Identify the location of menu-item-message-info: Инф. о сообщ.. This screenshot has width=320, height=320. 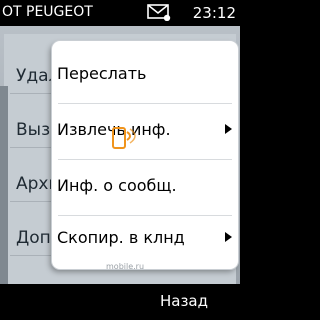
(145, 187).